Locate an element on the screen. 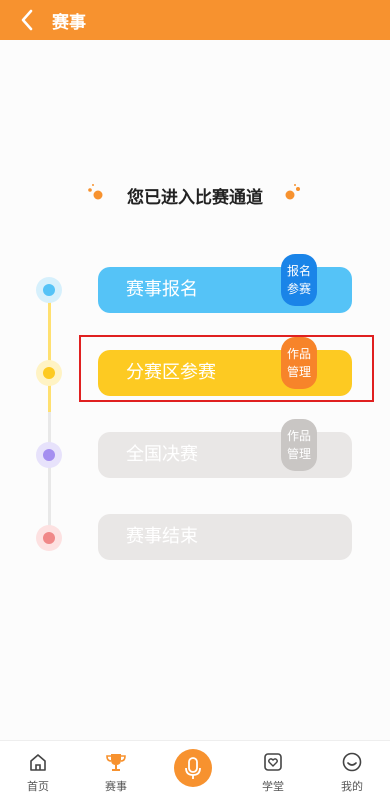  voice-button is located at coordinates (193, 768).